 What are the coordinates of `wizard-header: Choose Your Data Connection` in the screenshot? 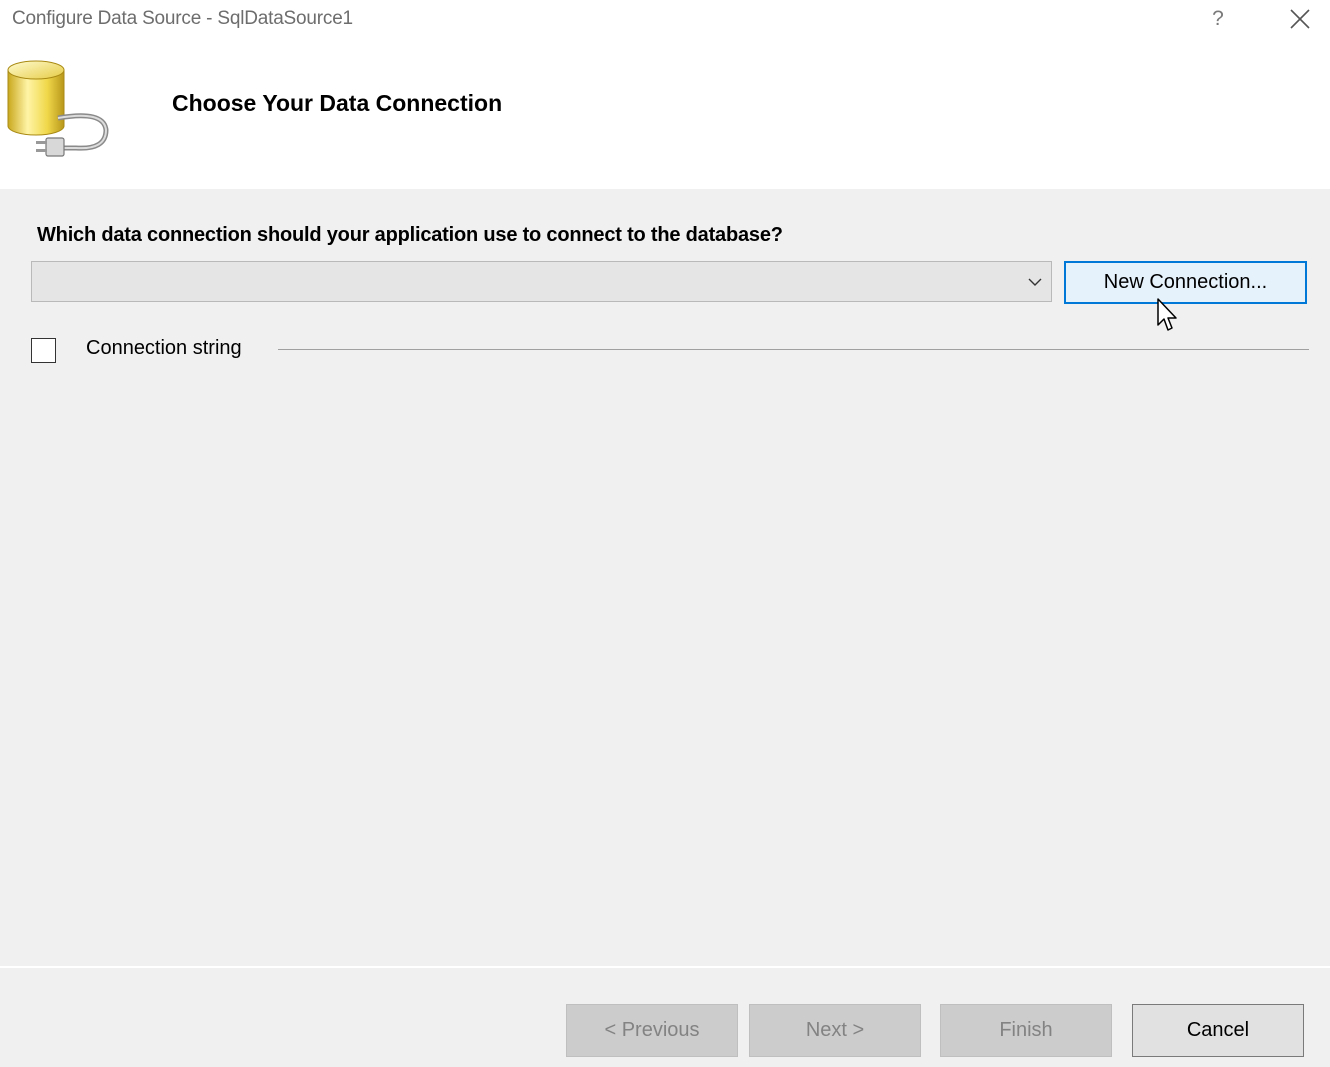 It's located at (665, 114).